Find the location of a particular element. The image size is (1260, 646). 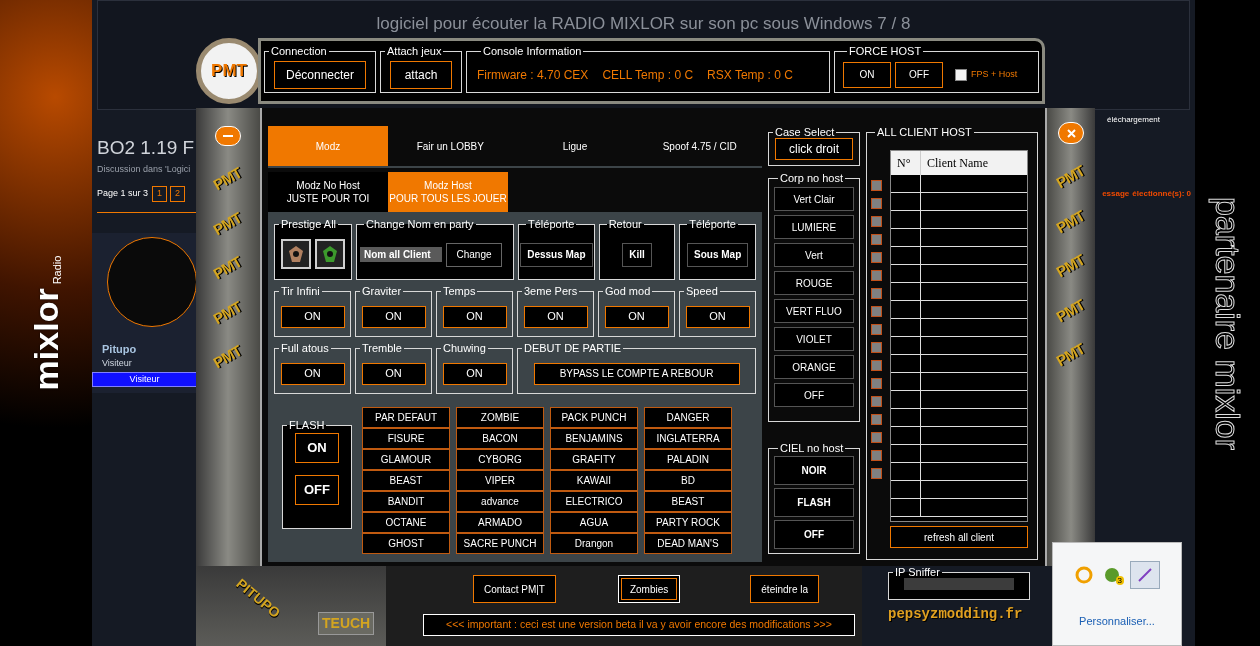

minimize-button is located at coordinates (228, 136).